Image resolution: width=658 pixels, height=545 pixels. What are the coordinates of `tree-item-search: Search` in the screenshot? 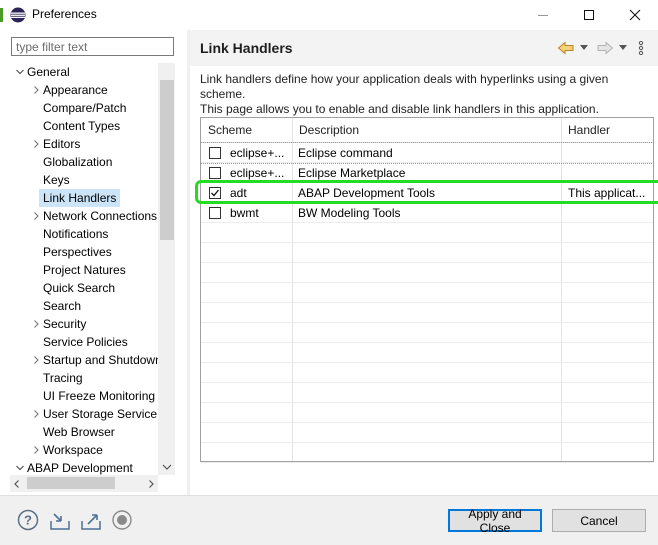 It's located at (62, 306).